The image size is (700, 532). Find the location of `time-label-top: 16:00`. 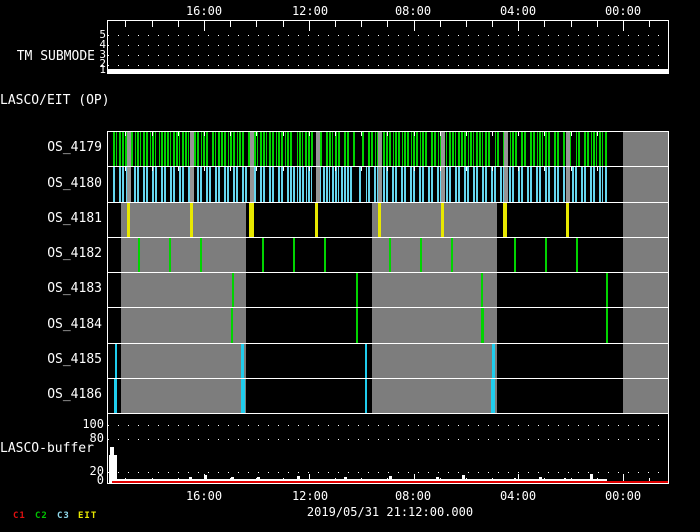

time-label-top: 16:00 is located at coordinates (204, 11).